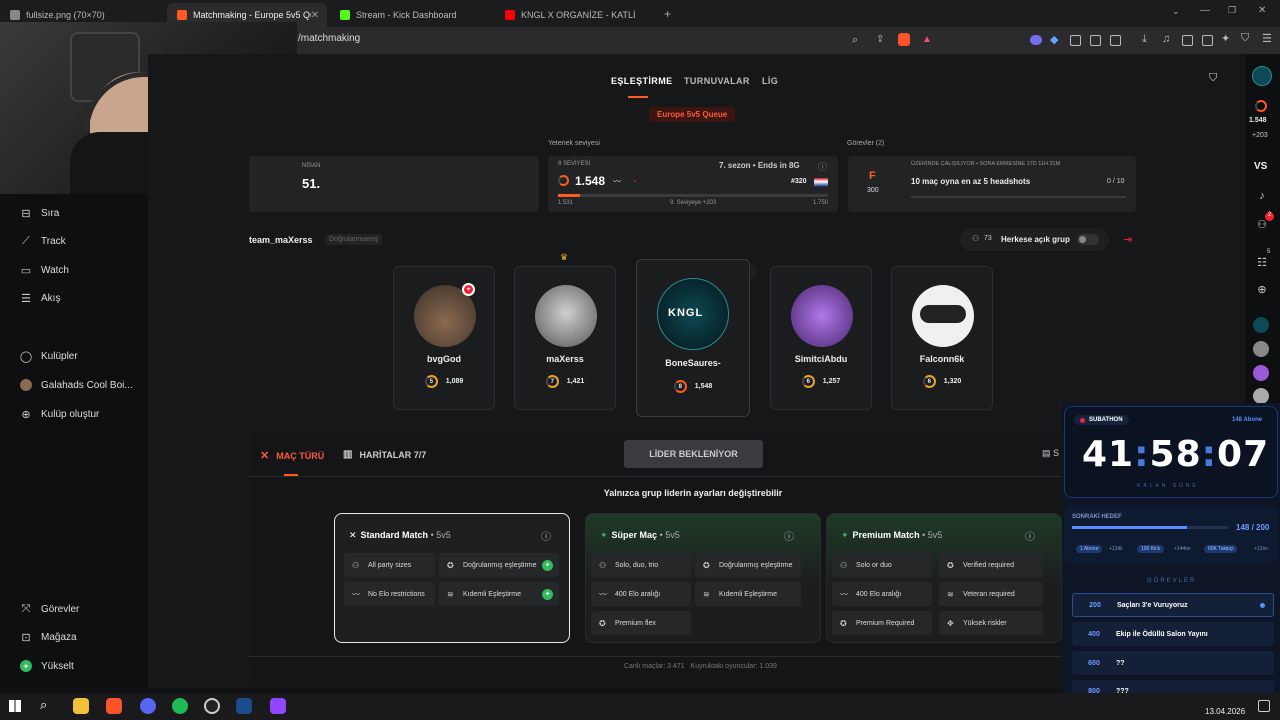  I want to click on tab-league: LİG, so click(770, 81).